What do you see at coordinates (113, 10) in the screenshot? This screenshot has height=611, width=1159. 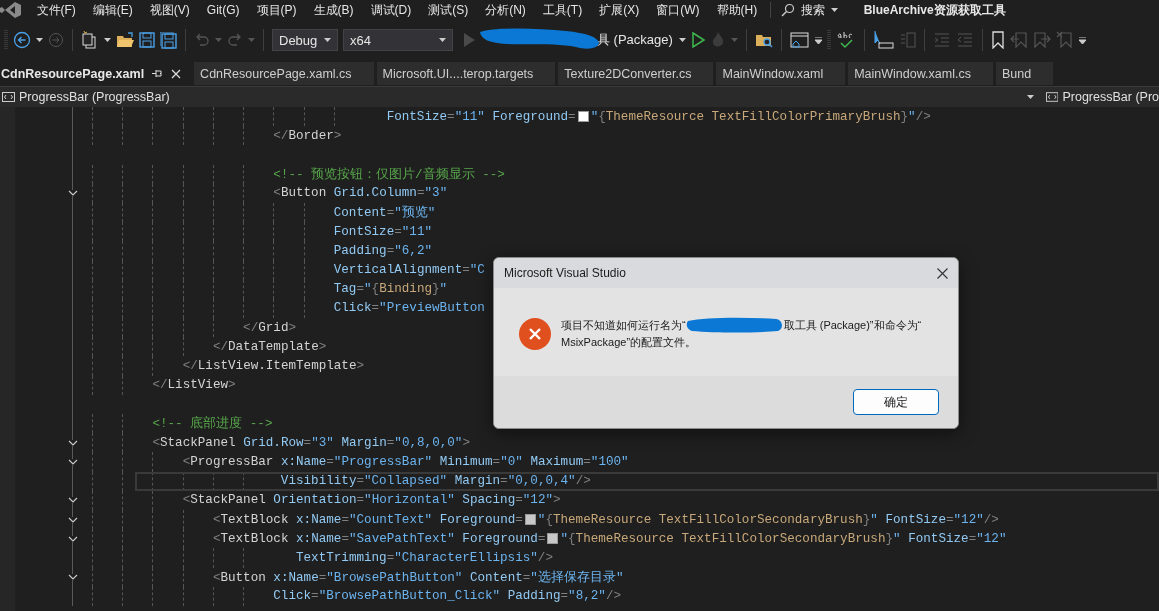 I see `menu-item: 编辑(E)` at bounding box center [113, 10].